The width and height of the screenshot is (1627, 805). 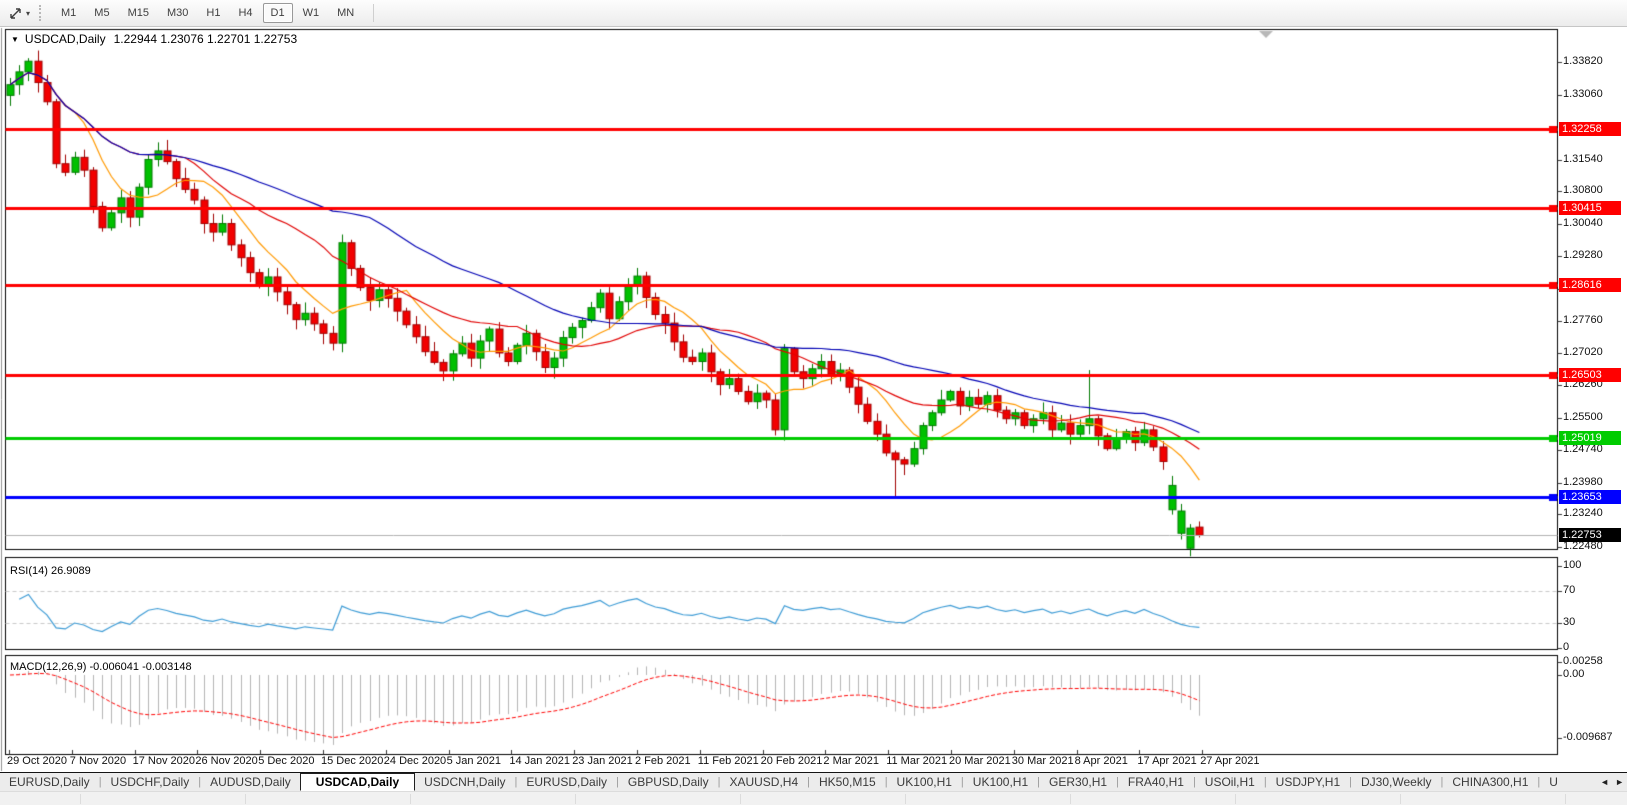 What do you see at coordinates (1569, 622) in the screenshot?
I see `rsi-axis-tick: 30` at bounding box center [1569, 622].